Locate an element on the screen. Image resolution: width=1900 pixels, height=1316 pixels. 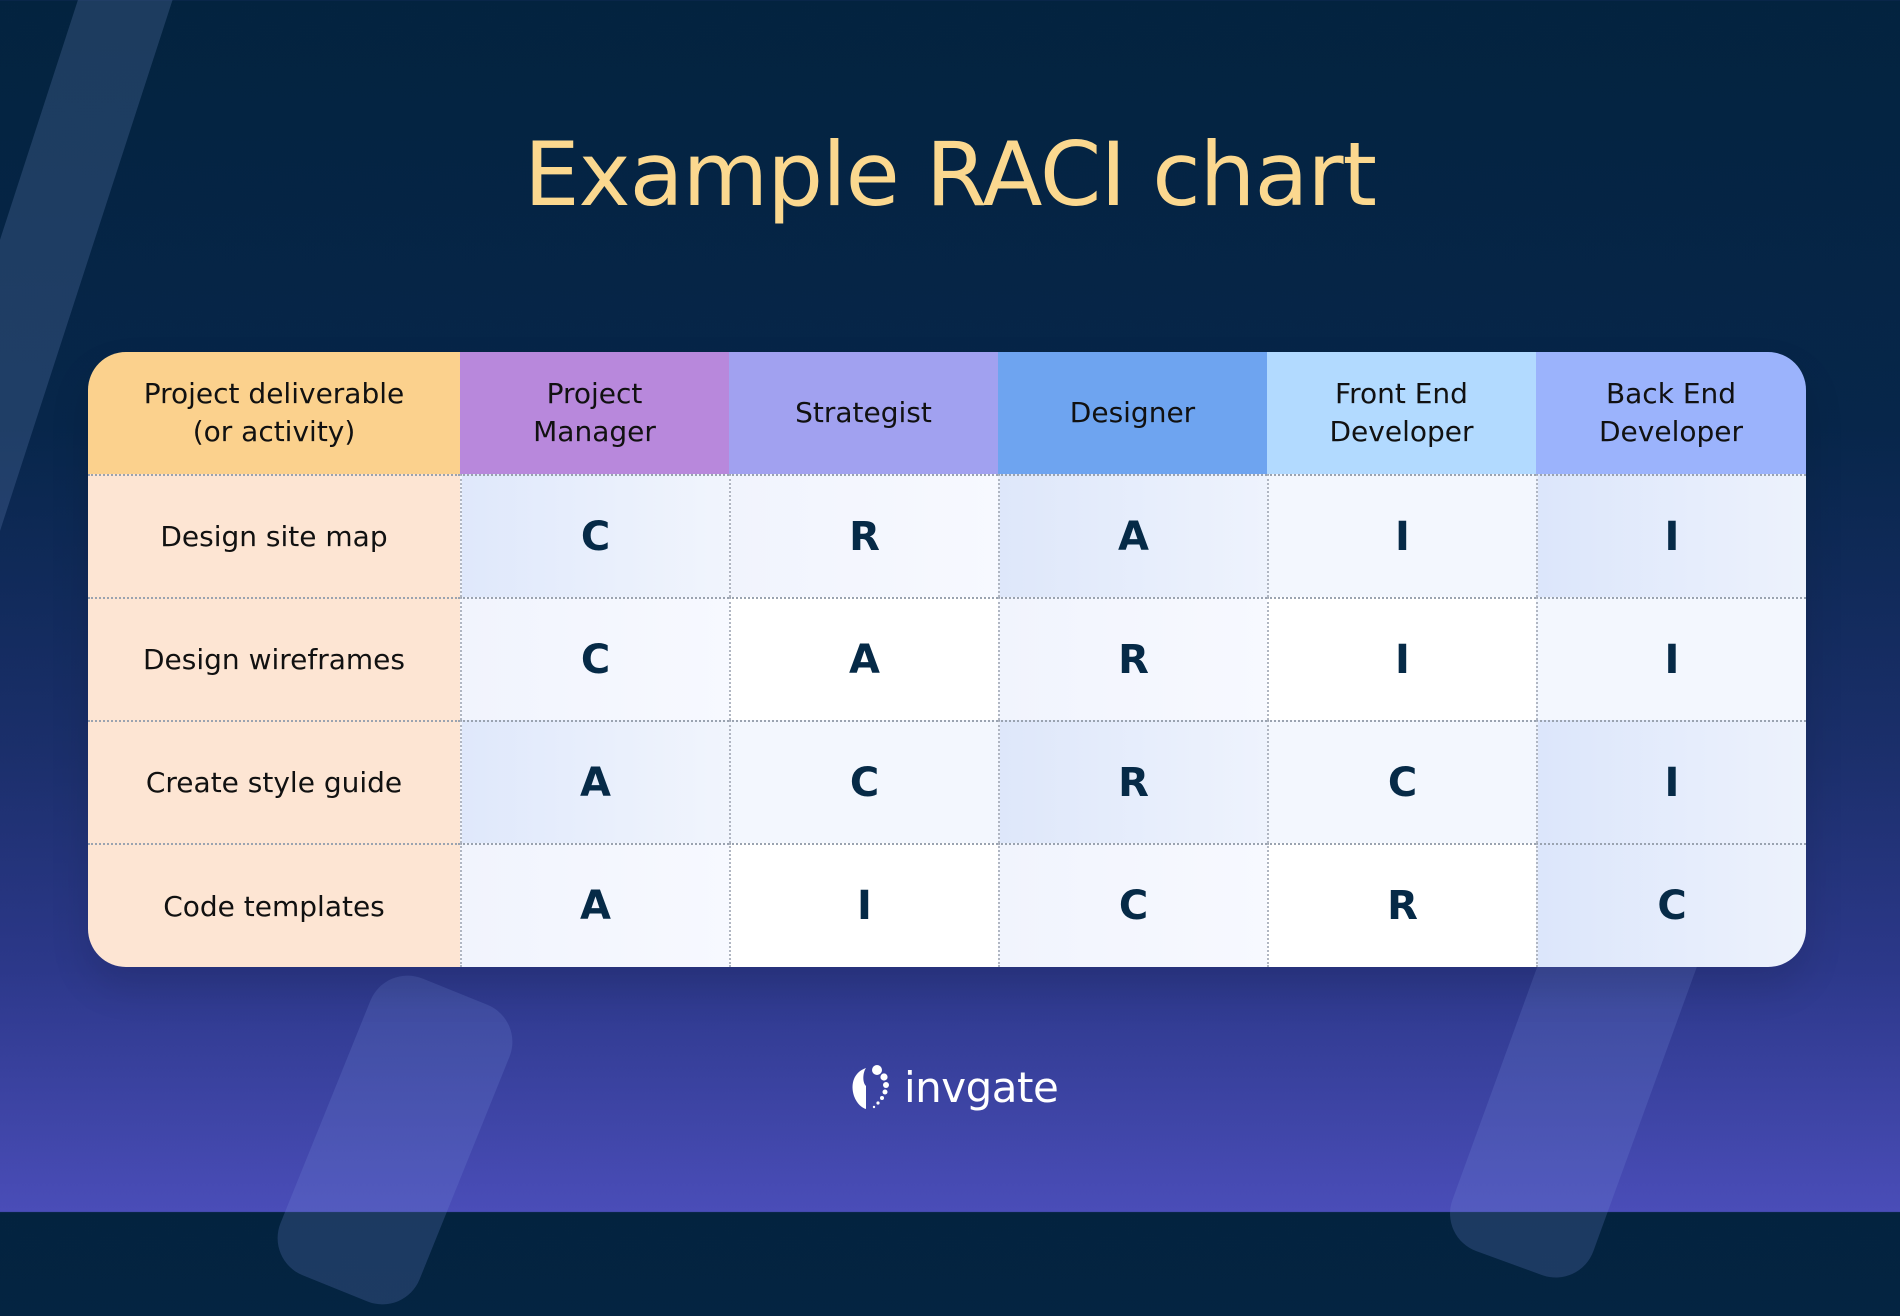
header-text: Strategist is located at coordinates (863, 412).